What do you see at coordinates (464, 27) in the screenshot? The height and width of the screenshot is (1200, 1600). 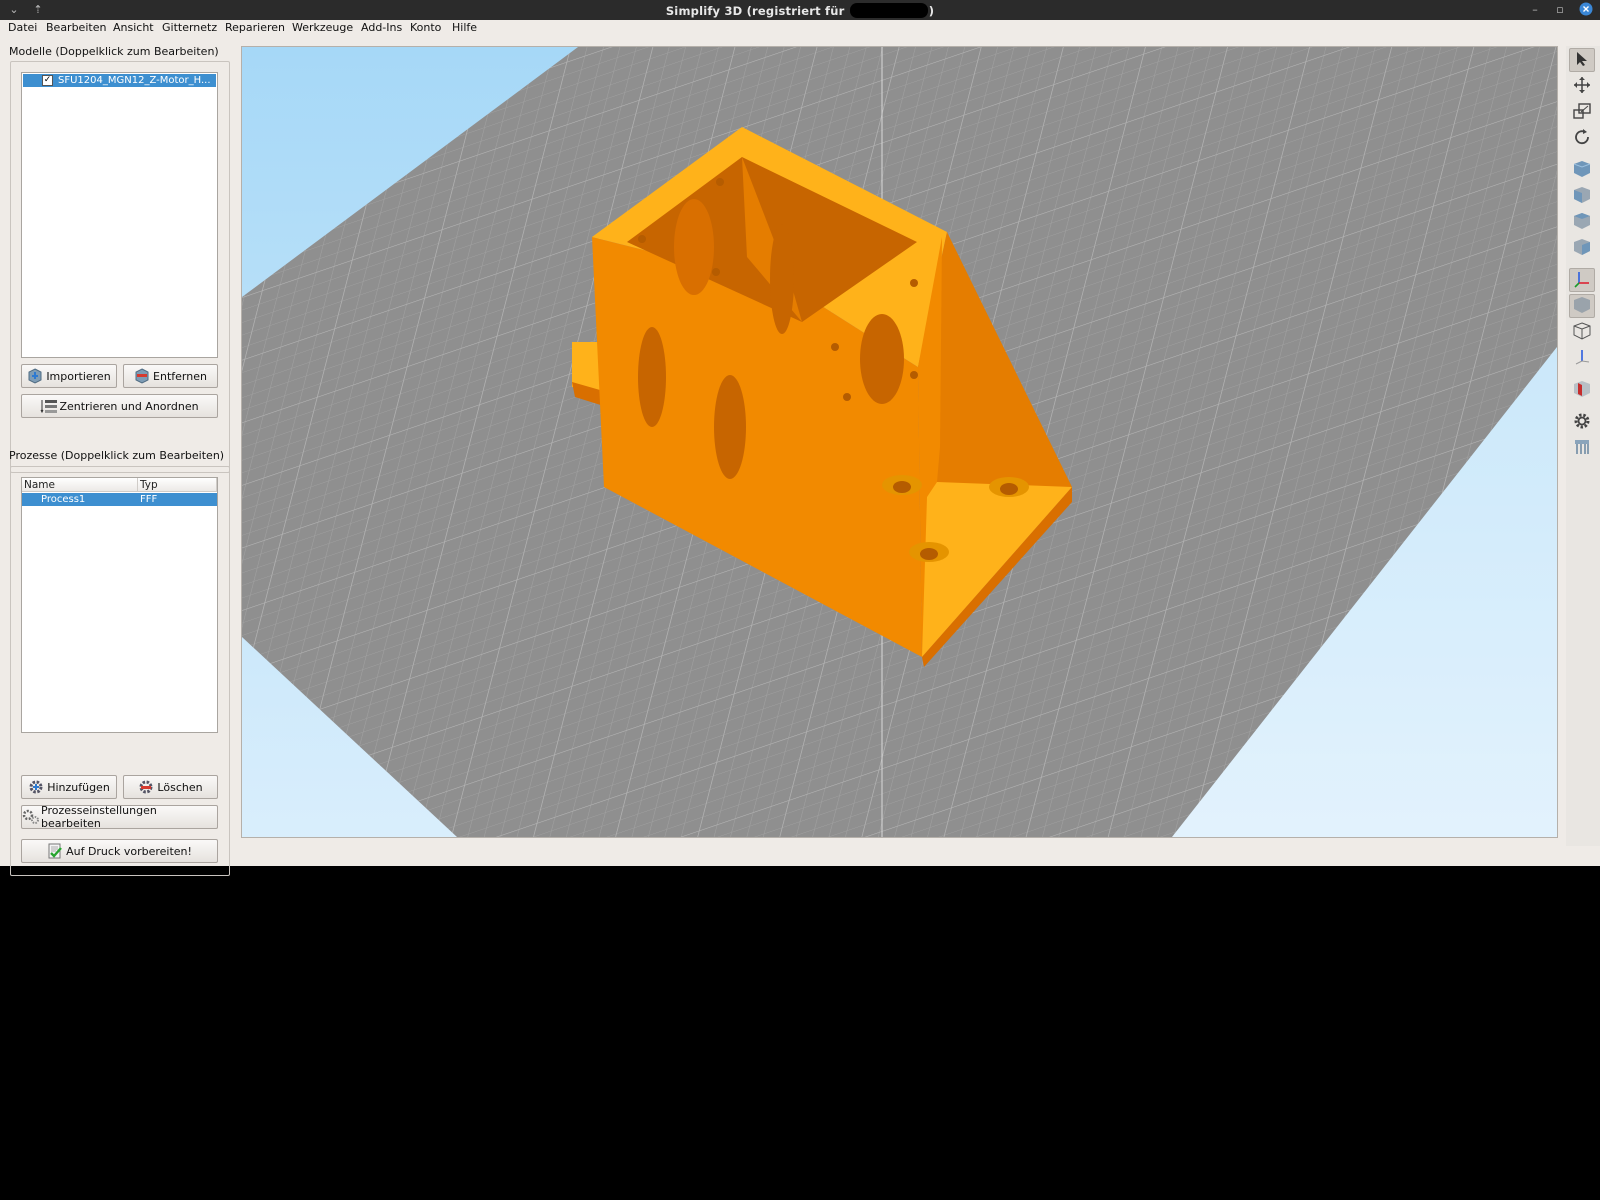 I see `menu-hilfe: Hilfe` at bounding box center [464, 27].